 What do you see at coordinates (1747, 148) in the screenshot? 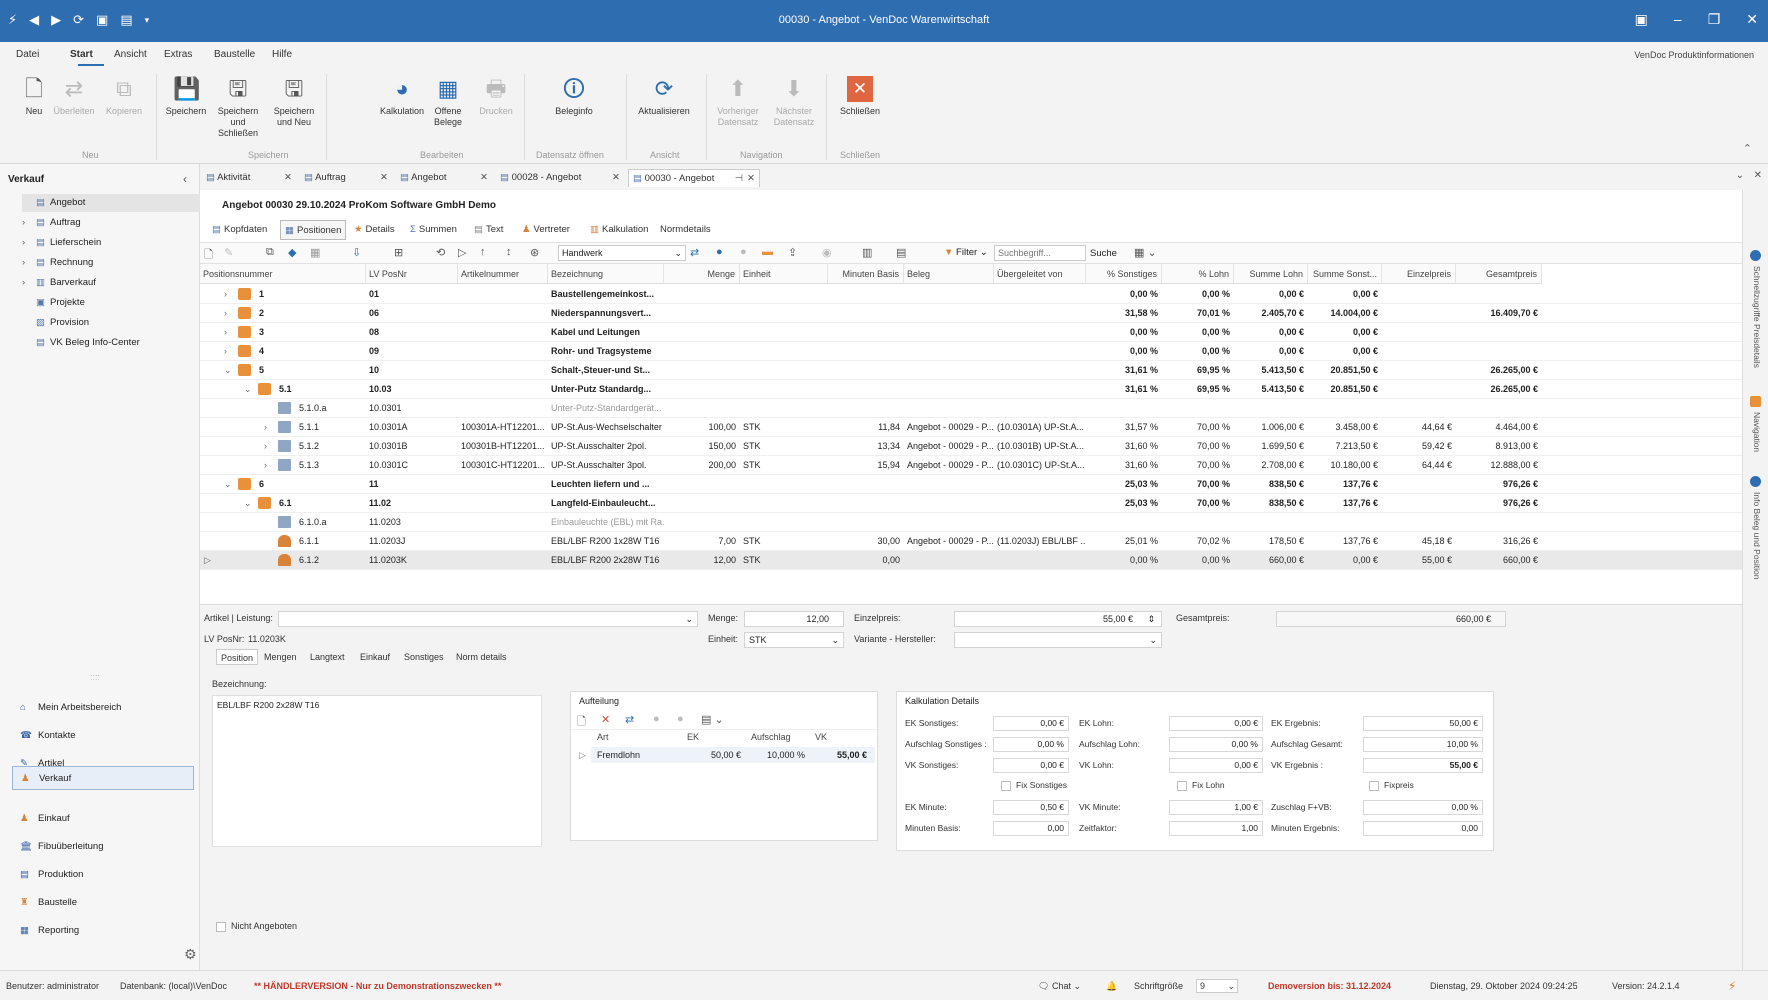
I see `collapse-ribbon-icon: ⌃` at bounding box center [1747, 148].